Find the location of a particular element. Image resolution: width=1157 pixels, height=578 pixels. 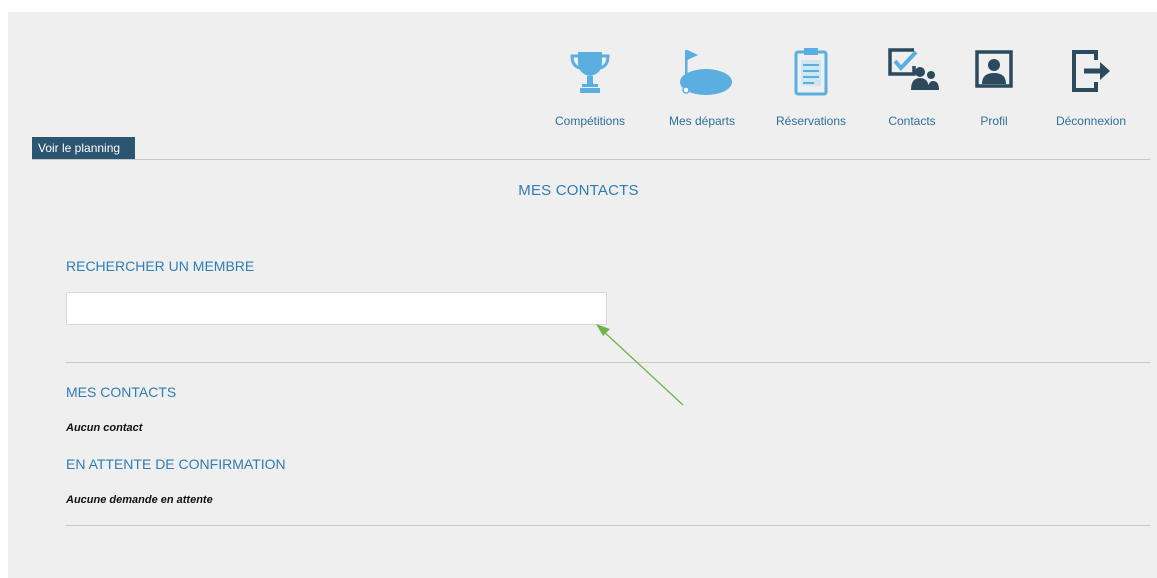

page-title: MES CONTACTS is located at coordinates (578, 190).